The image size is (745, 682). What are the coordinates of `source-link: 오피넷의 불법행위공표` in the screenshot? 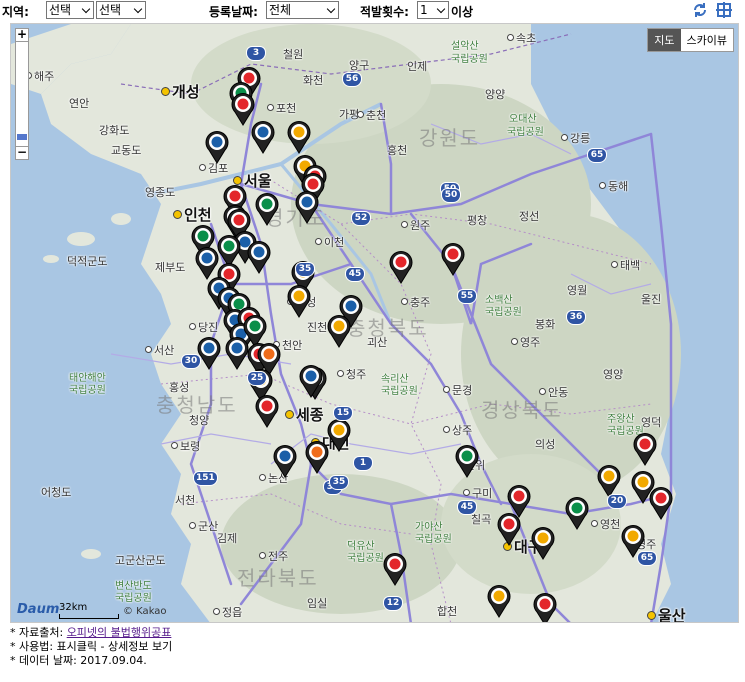 It's located at (119, 632).